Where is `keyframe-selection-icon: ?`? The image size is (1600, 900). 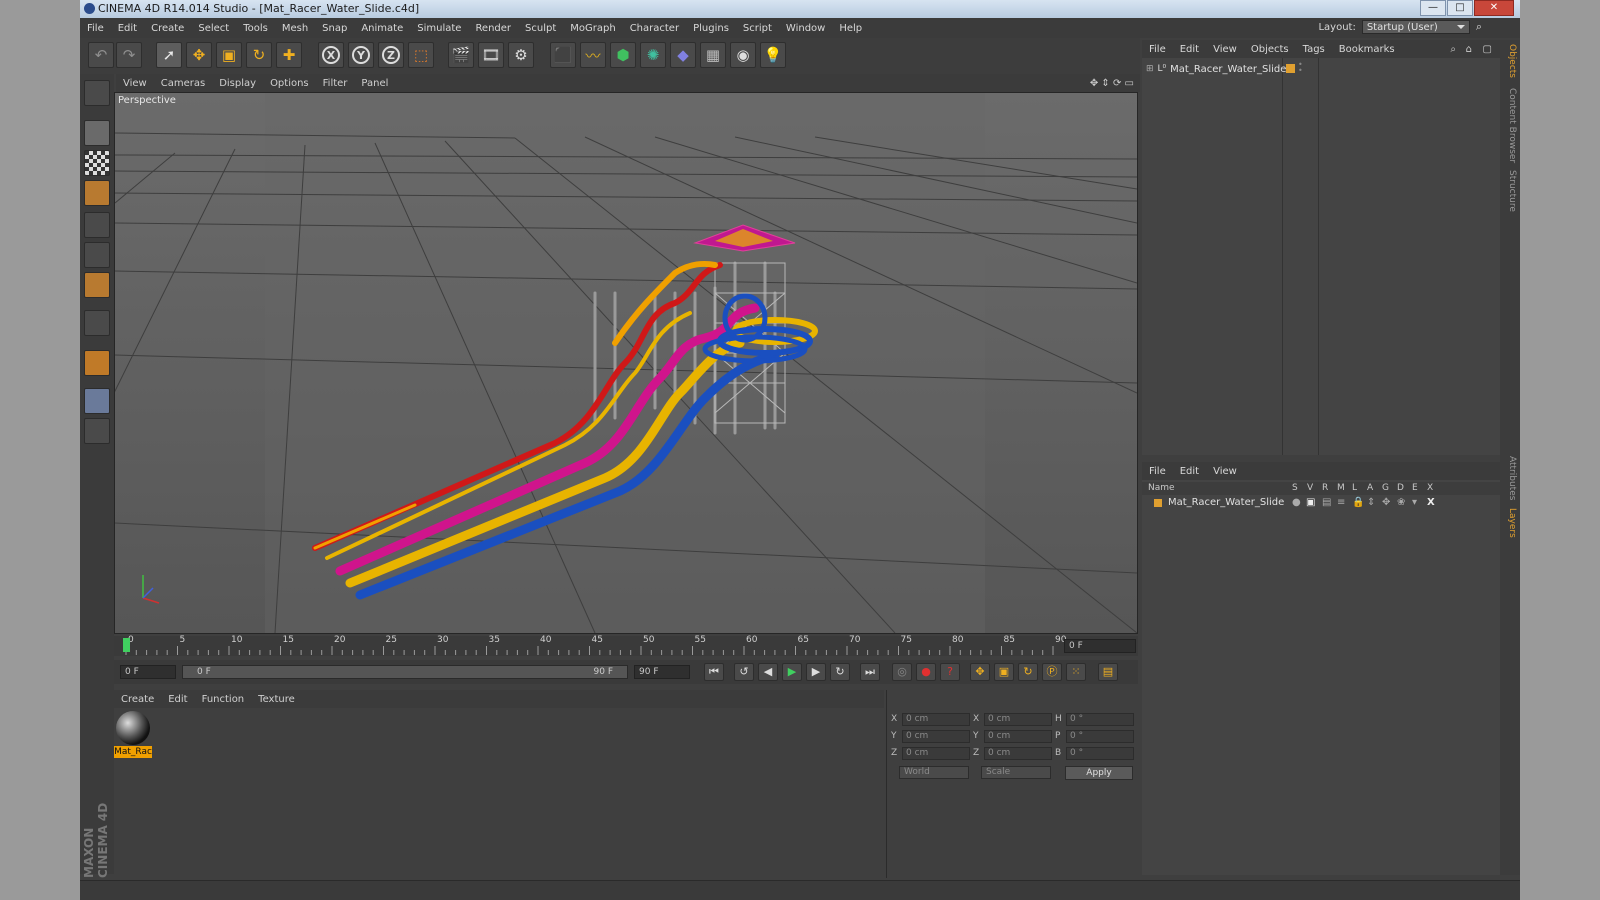
keyframe-selection-icon: ? is located at coordinates (950, 672).